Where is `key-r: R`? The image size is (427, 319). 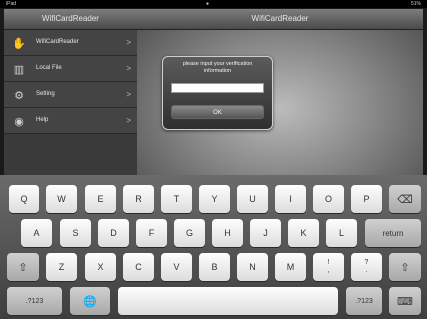 key-r: R is located at coordinates (138, 199).